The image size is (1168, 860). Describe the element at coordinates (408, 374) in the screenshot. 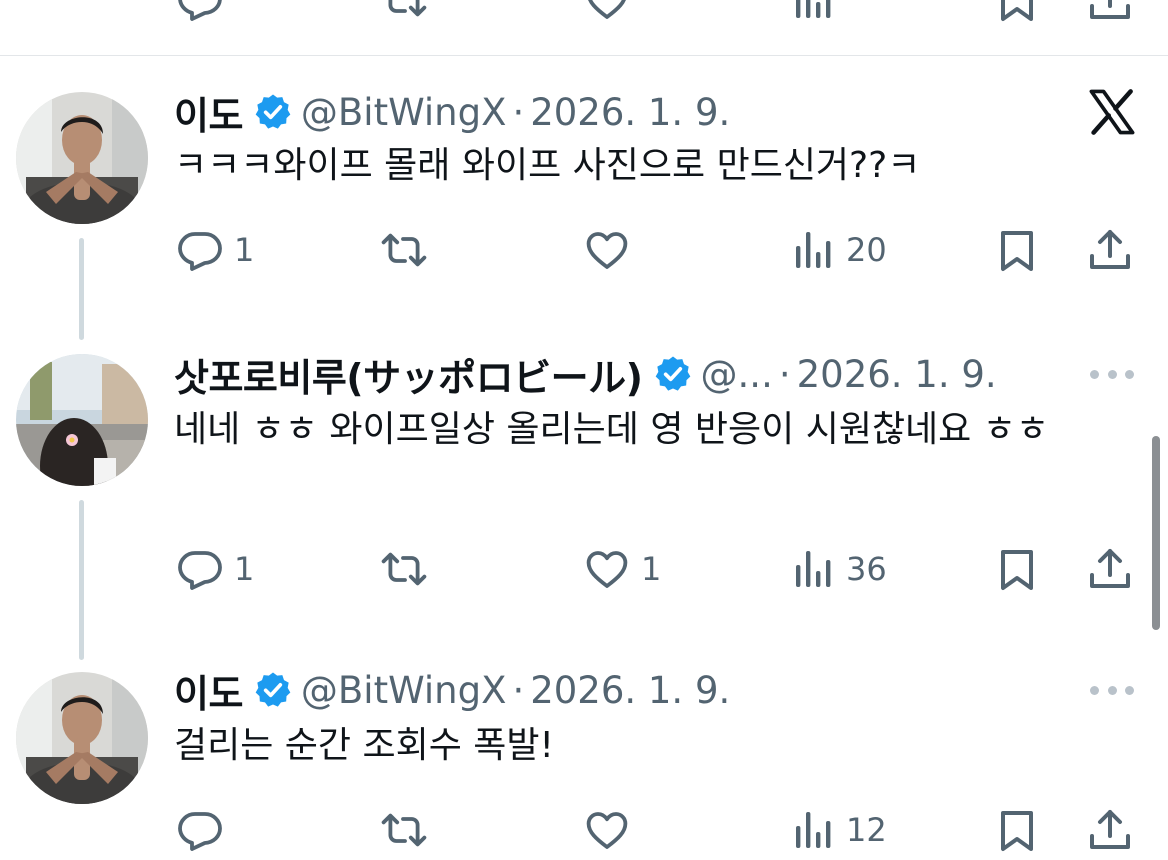

I see `display-name: 삿포로비루(サッポロビール)` at that location.